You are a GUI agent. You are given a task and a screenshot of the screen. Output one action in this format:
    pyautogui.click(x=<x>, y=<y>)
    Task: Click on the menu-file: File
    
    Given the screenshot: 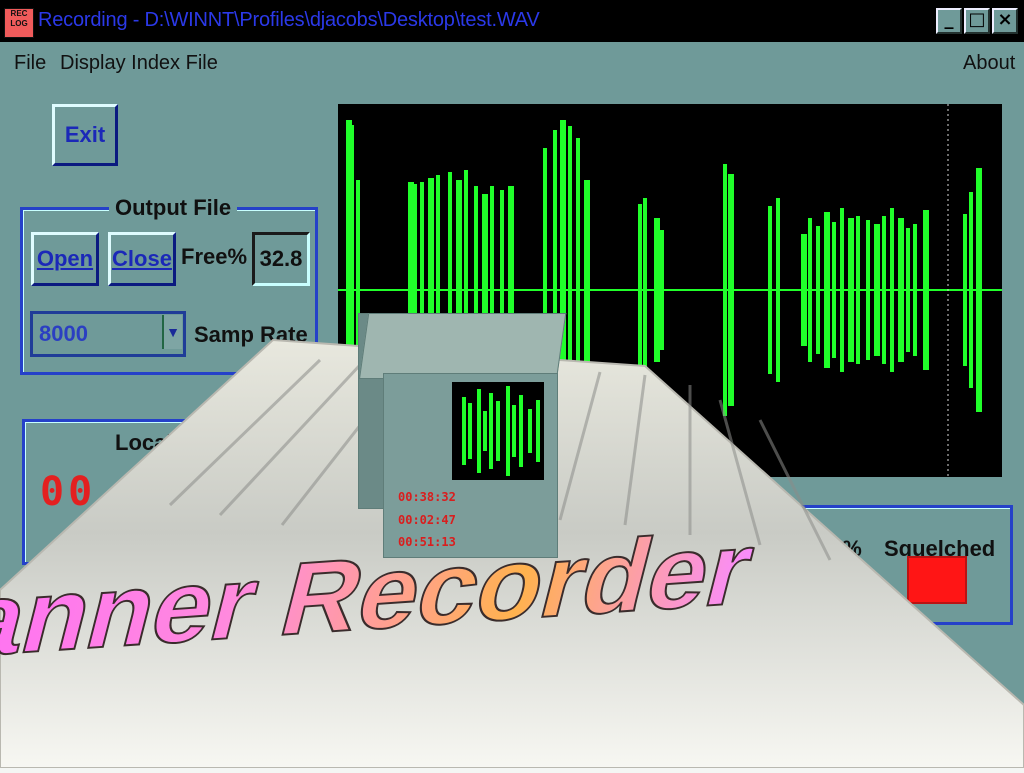 What is the action you would take?
    pyautogui.click(x=30, y=63)
    